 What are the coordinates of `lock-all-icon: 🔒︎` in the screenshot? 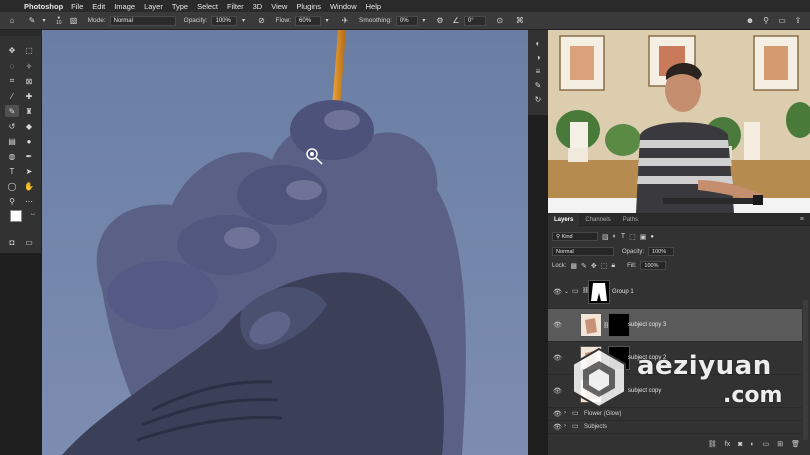 It's located at (613, 266).